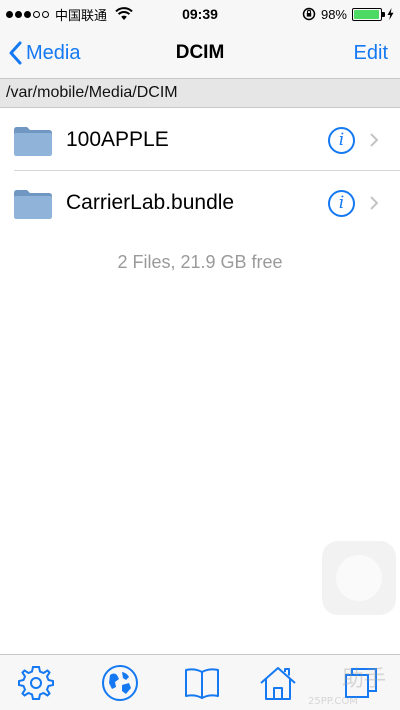 The image size is (400, 710). Describe the element at coordinates (53, 52) in the screenshot. I see `back-button-label: Media` at that location.